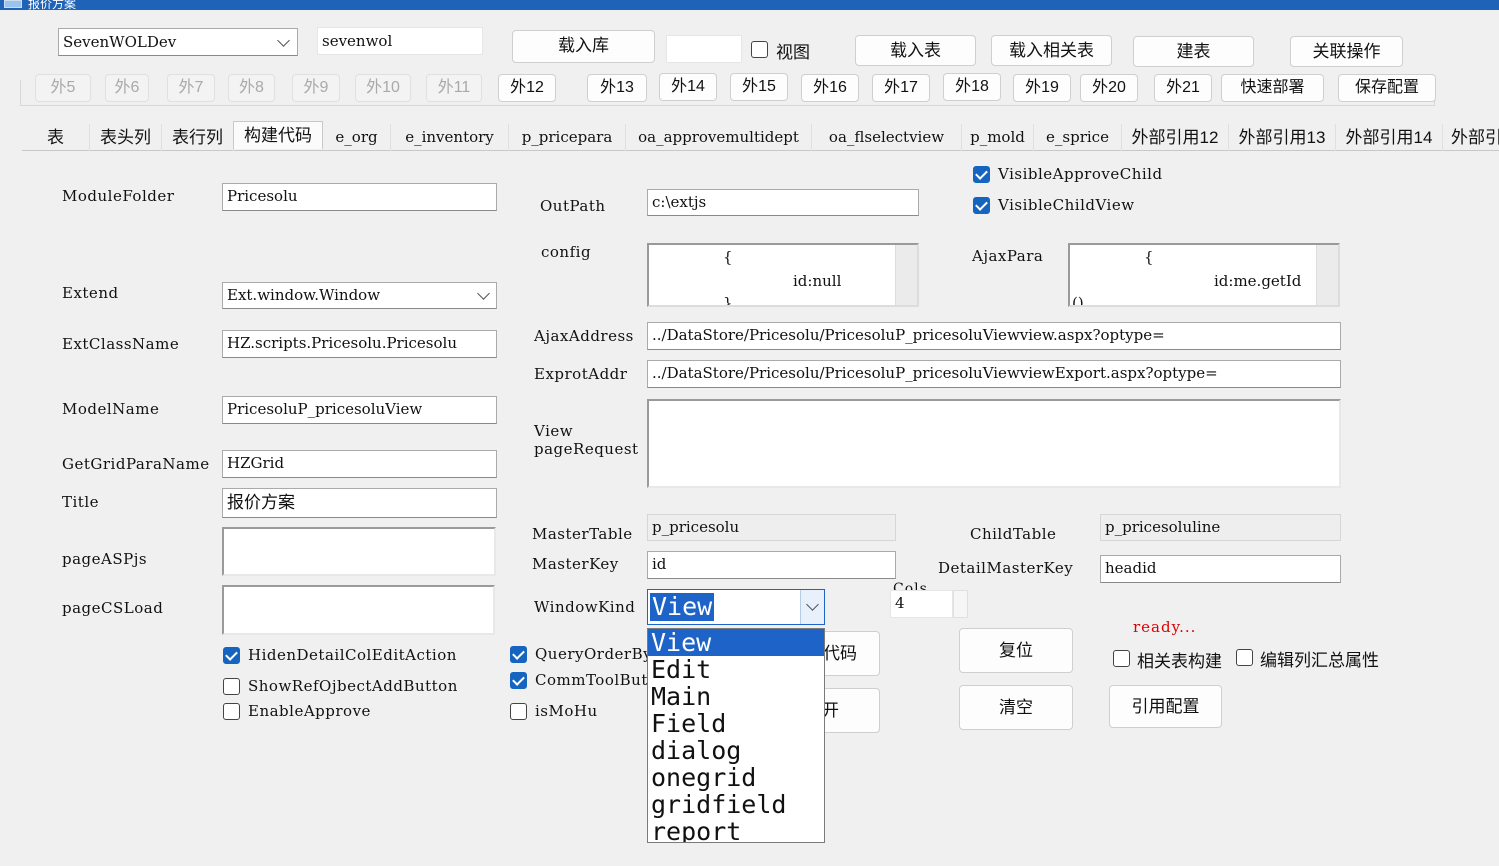 The width and height of the screenshot is (1499, 866). Describe the element at coordinates (198, 137) in the screenshot. I see `tab-row-columns: 表行列` at that location.